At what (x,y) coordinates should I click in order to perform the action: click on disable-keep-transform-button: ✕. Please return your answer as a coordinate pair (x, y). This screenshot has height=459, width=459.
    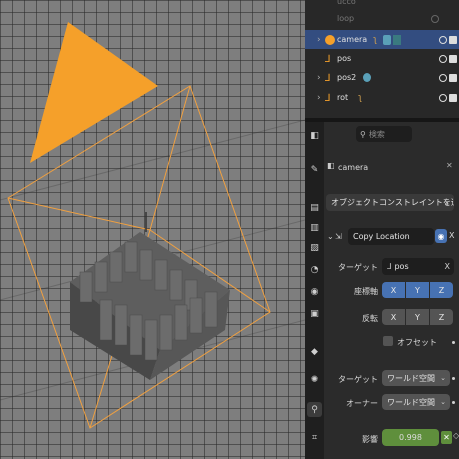
    Looking at the image, I should click on (446, 437).